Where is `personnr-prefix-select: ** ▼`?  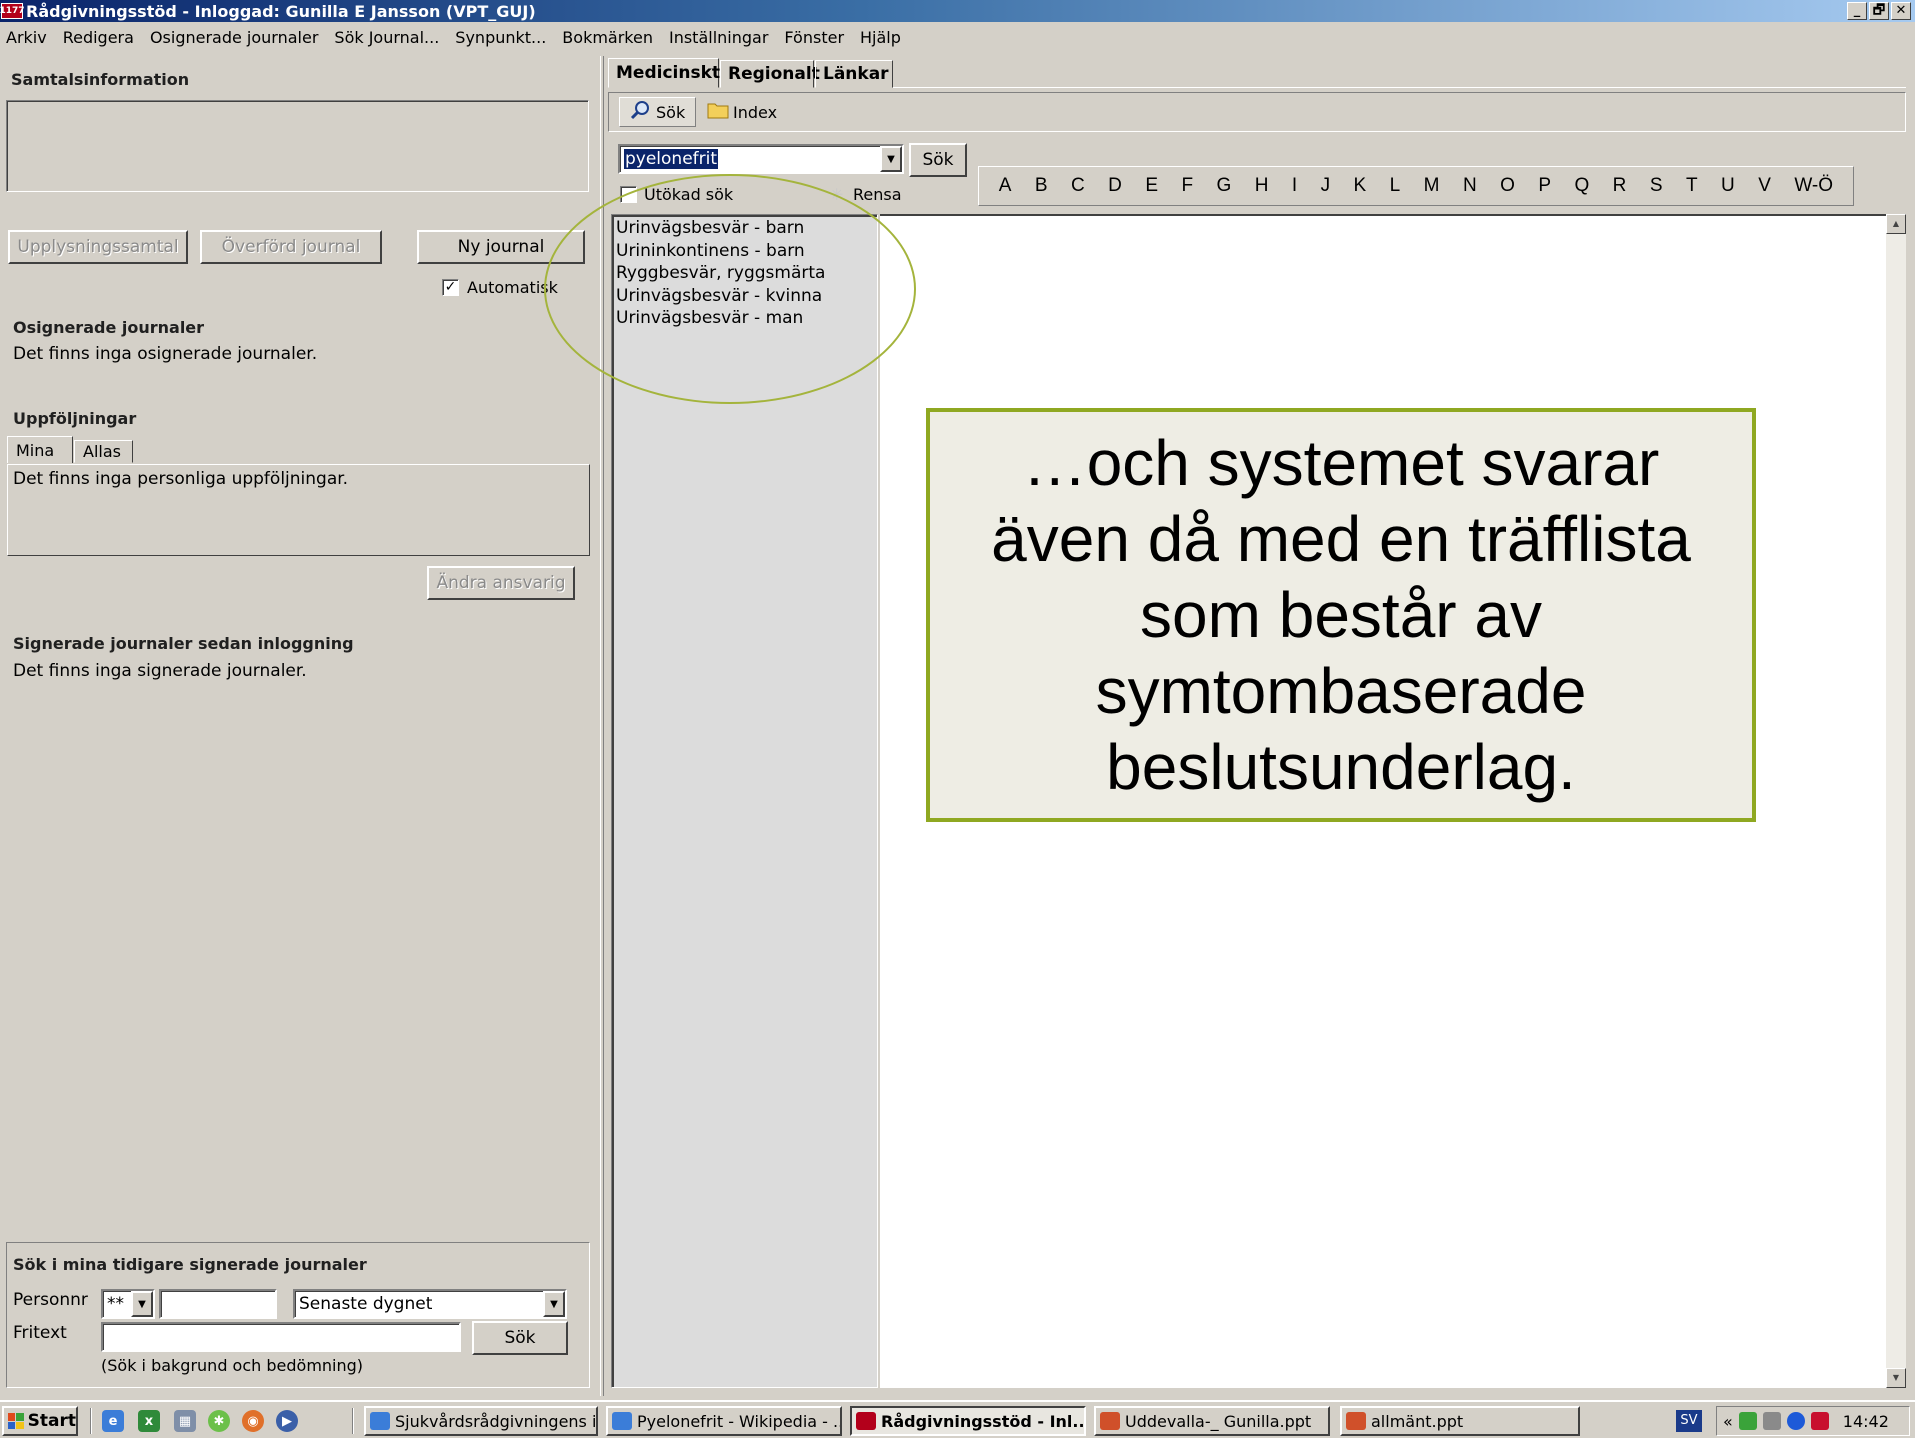 personnr-prefix-select: ** ▼ is located at coordinates (128, 1304).